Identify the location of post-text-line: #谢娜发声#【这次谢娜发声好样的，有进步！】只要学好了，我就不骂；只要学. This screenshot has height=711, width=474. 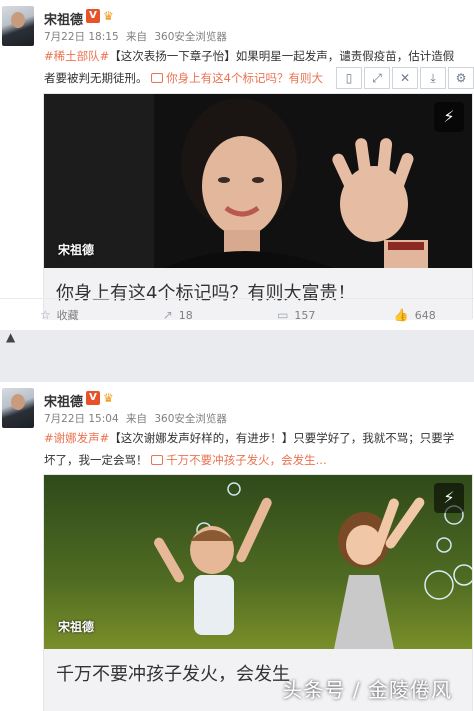
(259, 438).